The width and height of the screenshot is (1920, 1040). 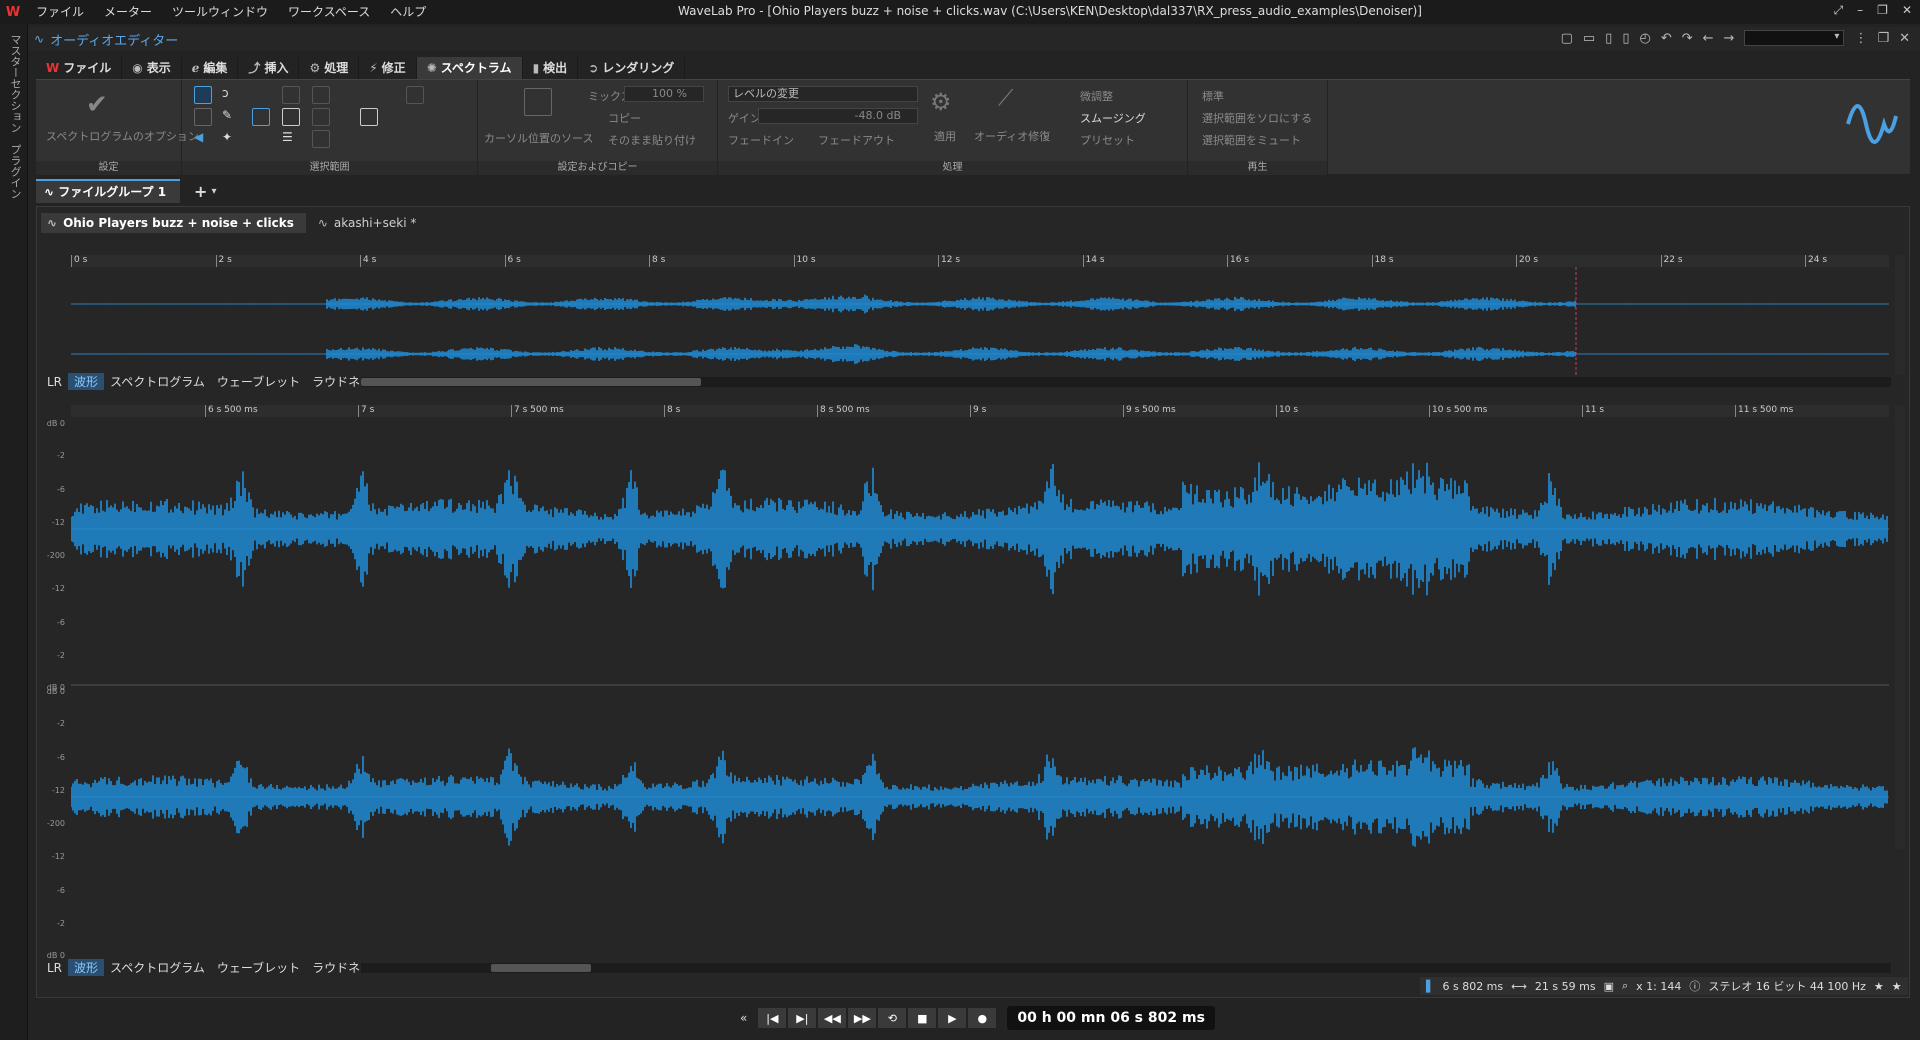 What do you see at coordinates (1257, 118) in the screenshot?
I see `solo-selection-radio: 選択範囲をソロにする` at bounding box center [1257, 118].